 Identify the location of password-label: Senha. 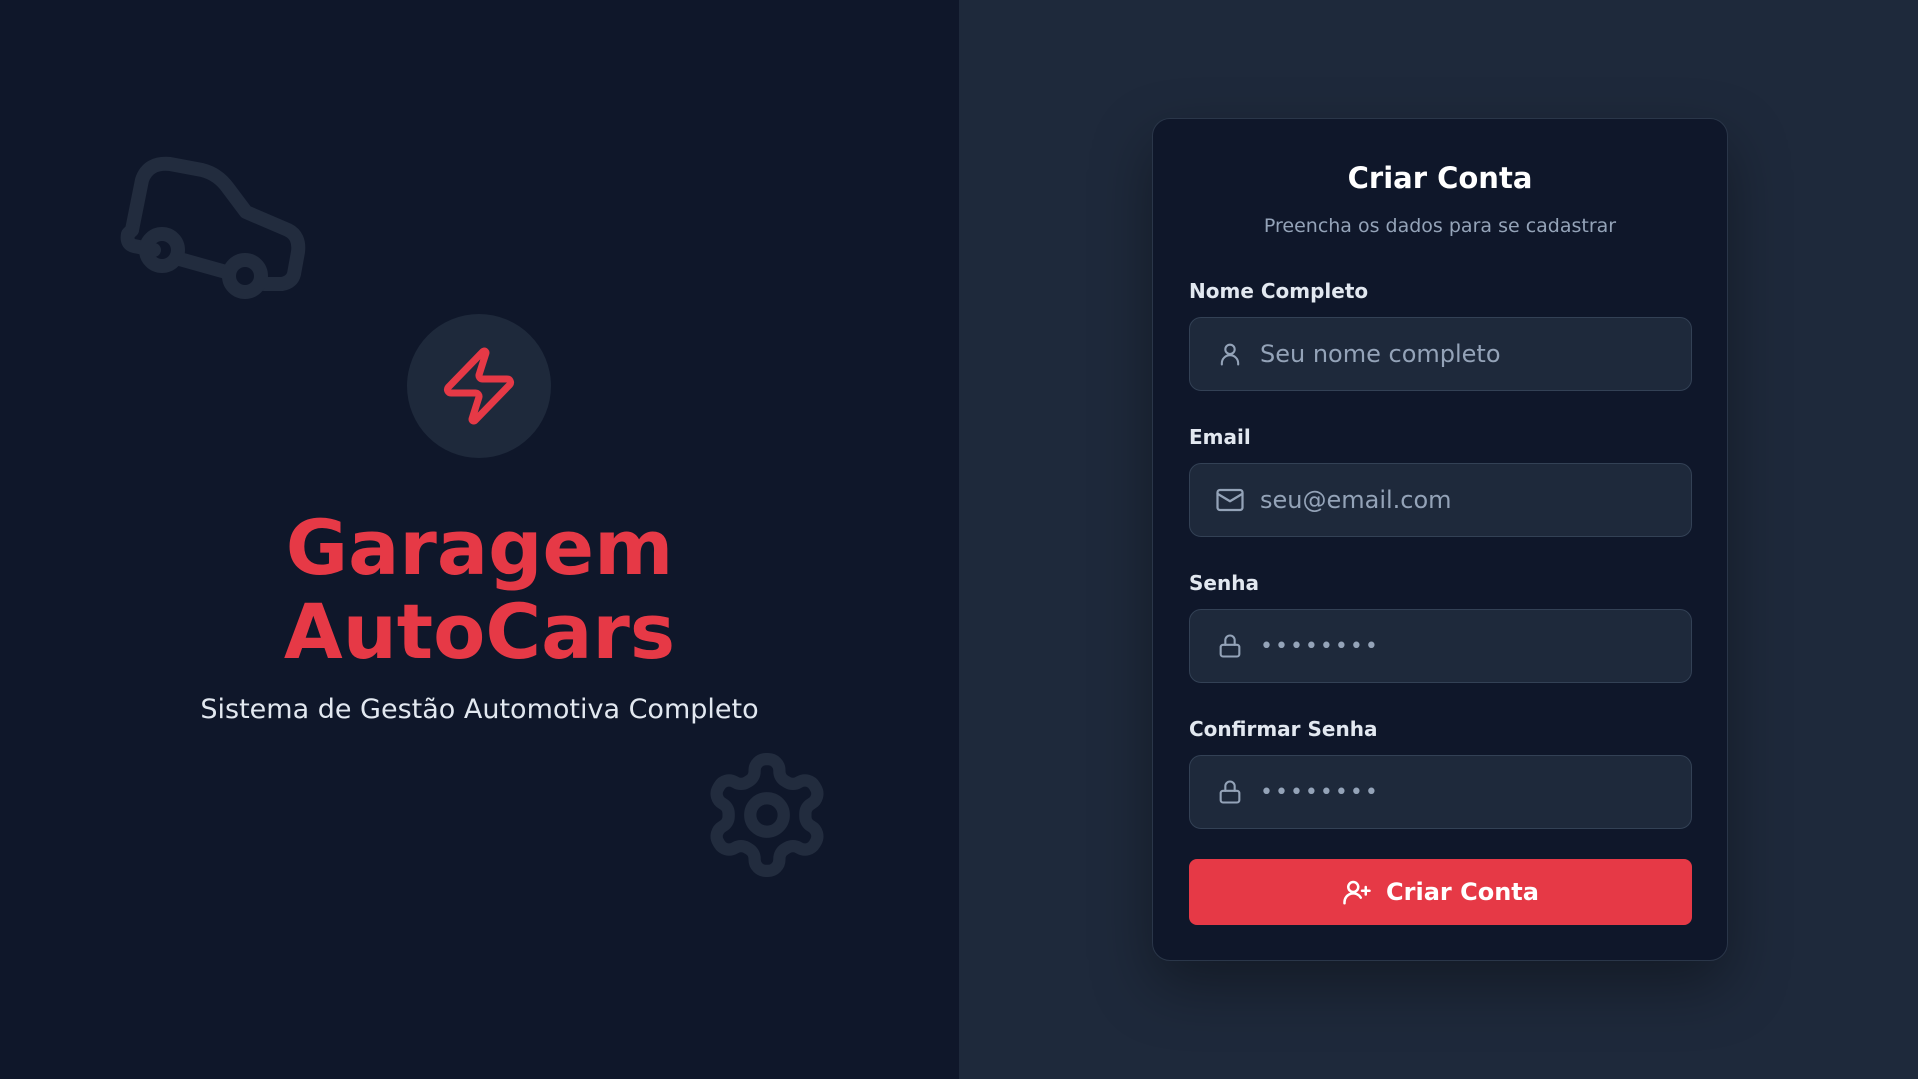
(1224, 583).